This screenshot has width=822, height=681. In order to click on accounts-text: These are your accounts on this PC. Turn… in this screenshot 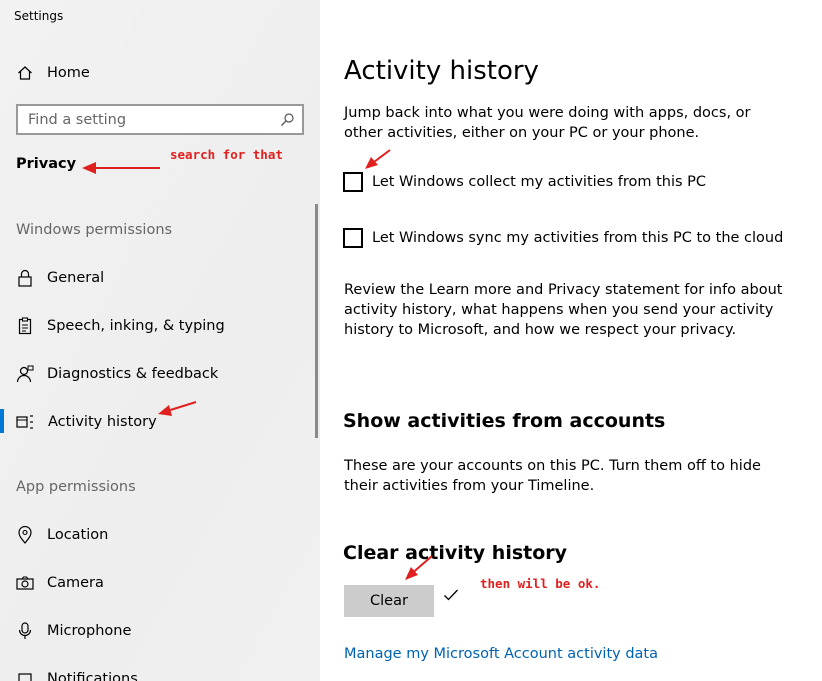, I will do `click(552, 476)`.